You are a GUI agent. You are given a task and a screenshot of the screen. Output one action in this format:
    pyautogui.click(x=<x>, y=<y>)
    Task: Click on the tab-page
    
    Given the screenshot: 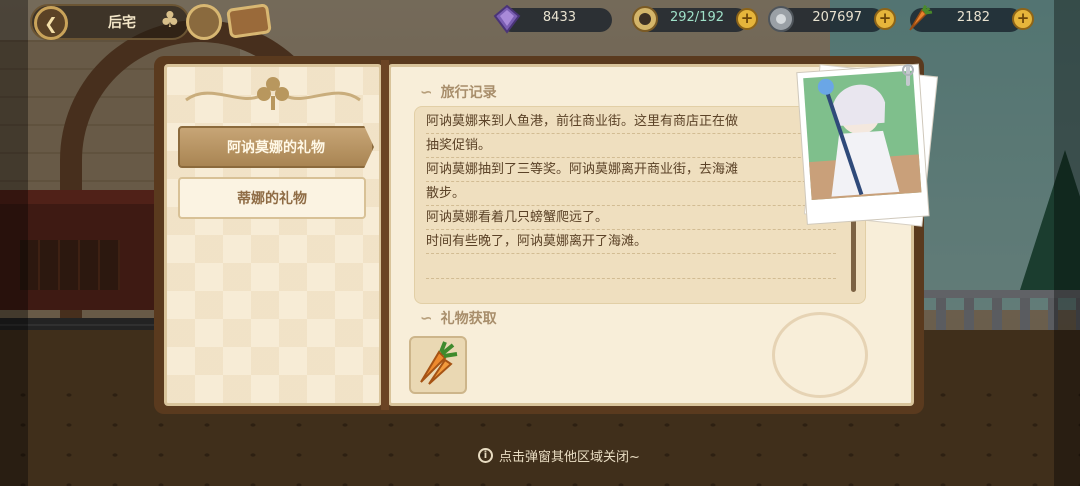 What is the action you would take?
    pyautogui.click(x=273, y=235)
    